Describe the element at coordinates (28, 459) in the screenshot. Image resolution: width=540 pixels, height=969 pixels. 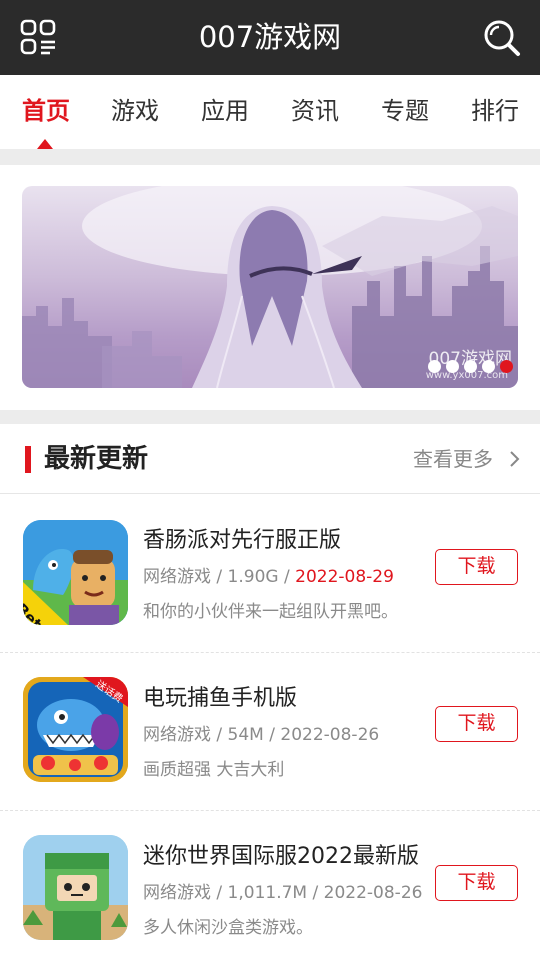
I see `section-accent-bar` at that location.